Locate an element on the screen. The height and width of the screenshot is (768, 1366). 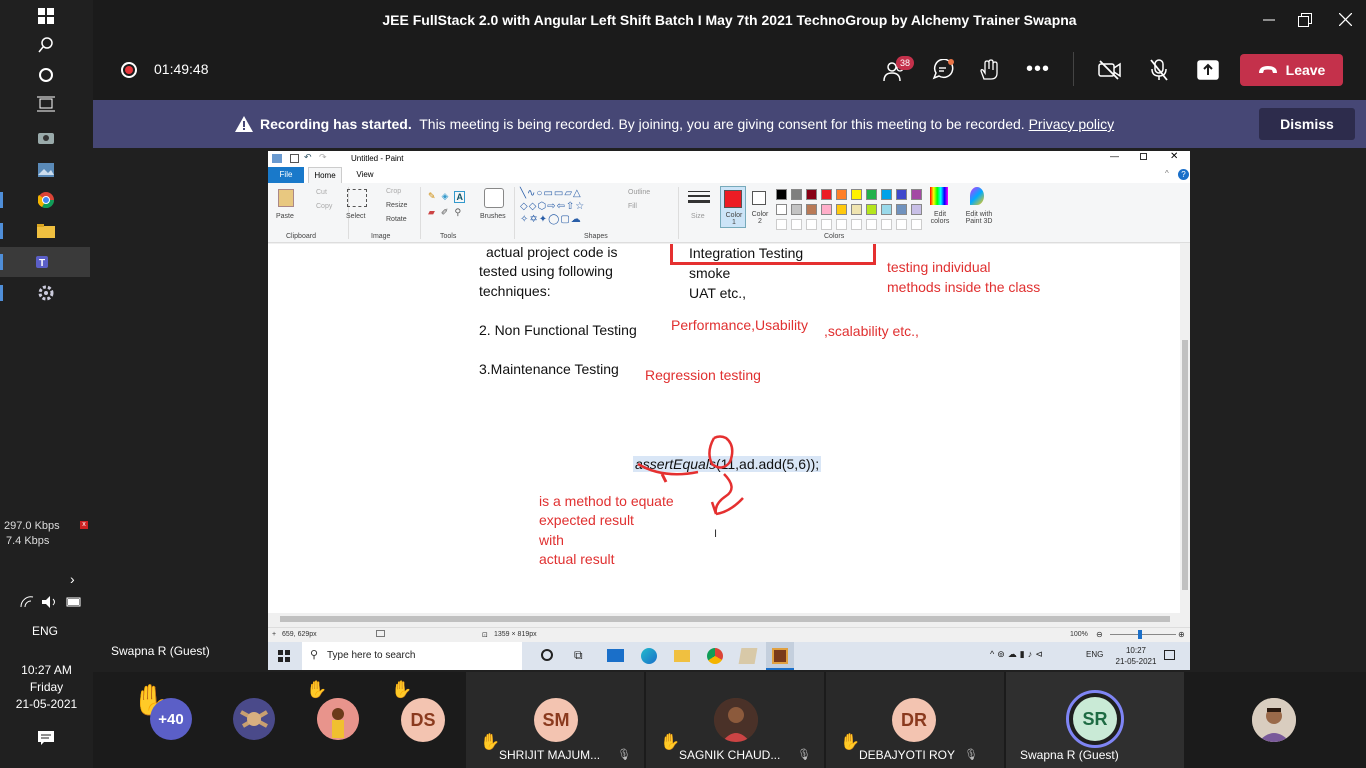
leave-button: Leave is located at coordinates (1291, 70).